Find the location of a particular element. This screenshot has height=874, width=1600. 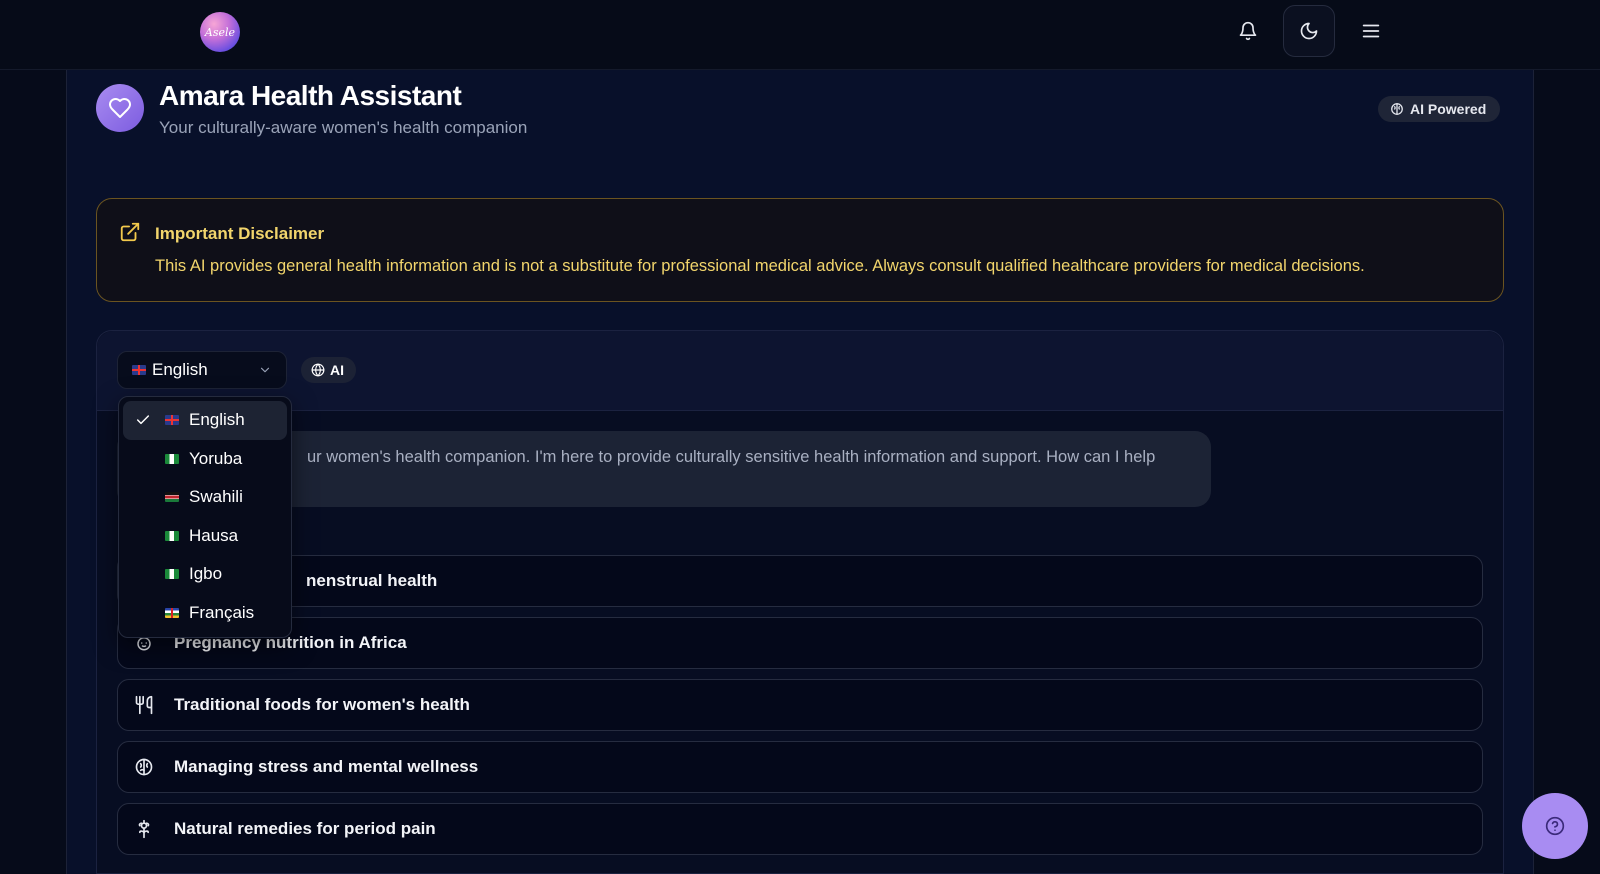

help-button is located at coordinates (1555, 826).